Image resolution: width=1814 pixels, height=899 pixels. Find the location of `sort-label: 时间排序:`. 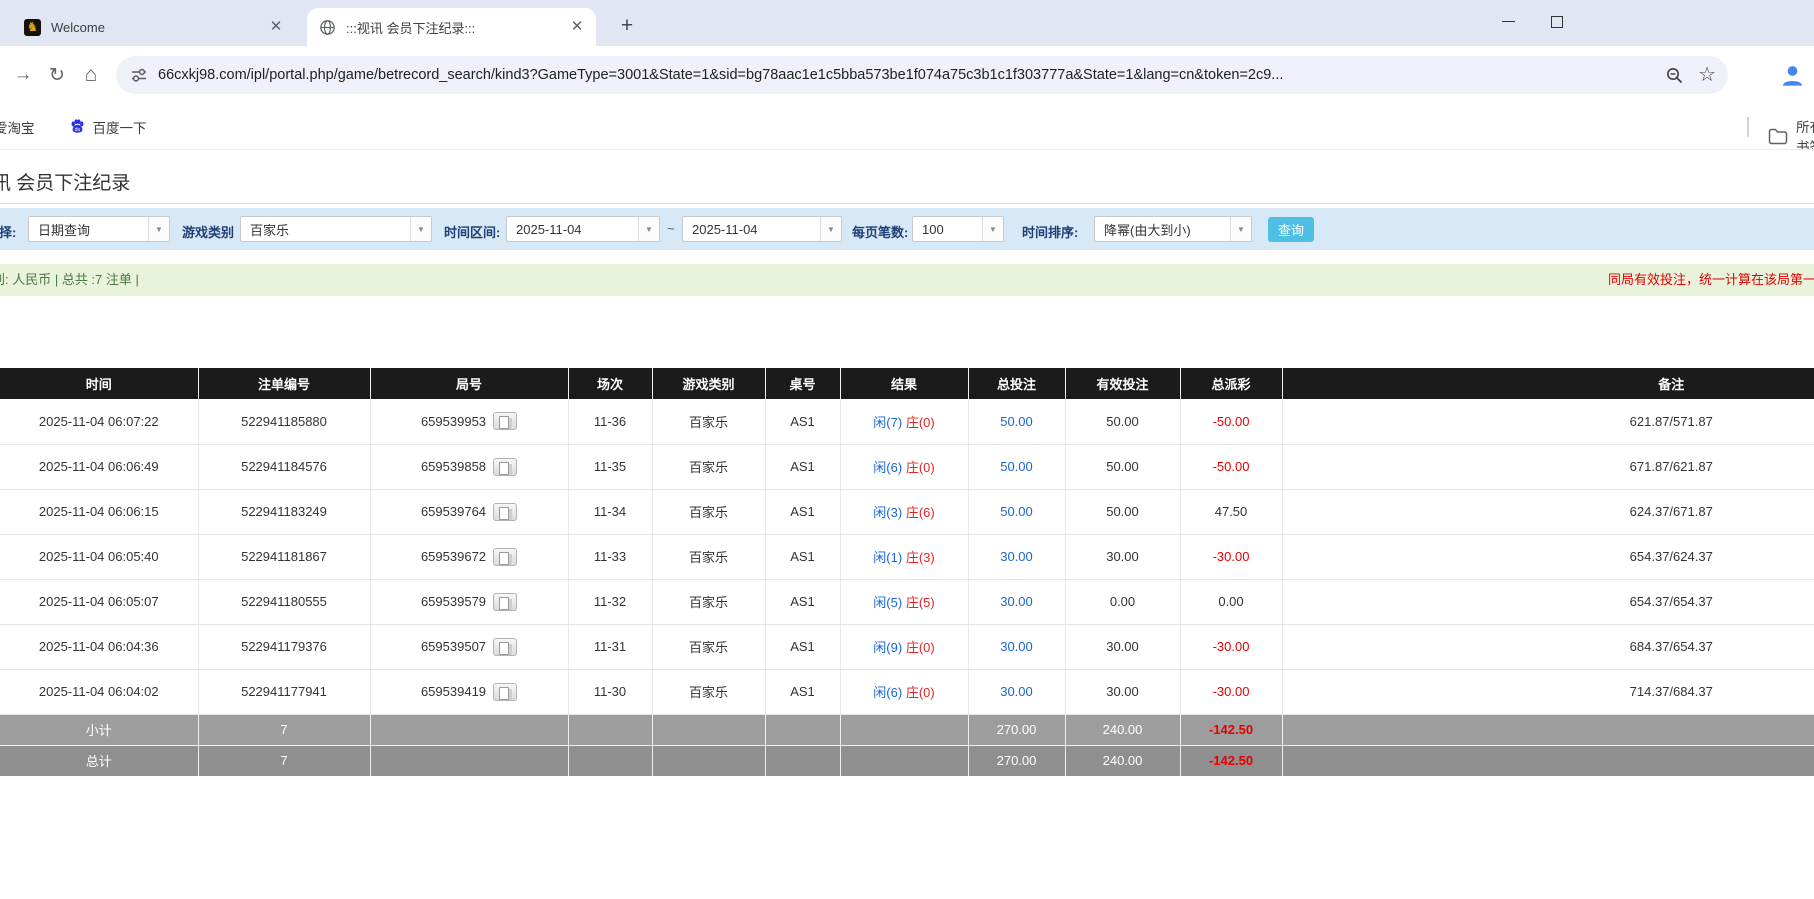

sort-label: 时间排序: is located at coordinates (1050, 232).